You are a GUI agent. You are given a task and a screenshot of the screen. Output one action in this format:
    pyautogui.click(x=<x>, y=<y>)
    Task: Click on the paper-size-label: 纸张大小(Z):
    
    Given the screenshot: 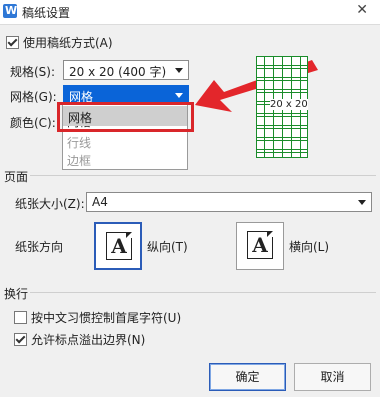 What is the action you would take?
    pyautogui.click(x=50, y=204)
    